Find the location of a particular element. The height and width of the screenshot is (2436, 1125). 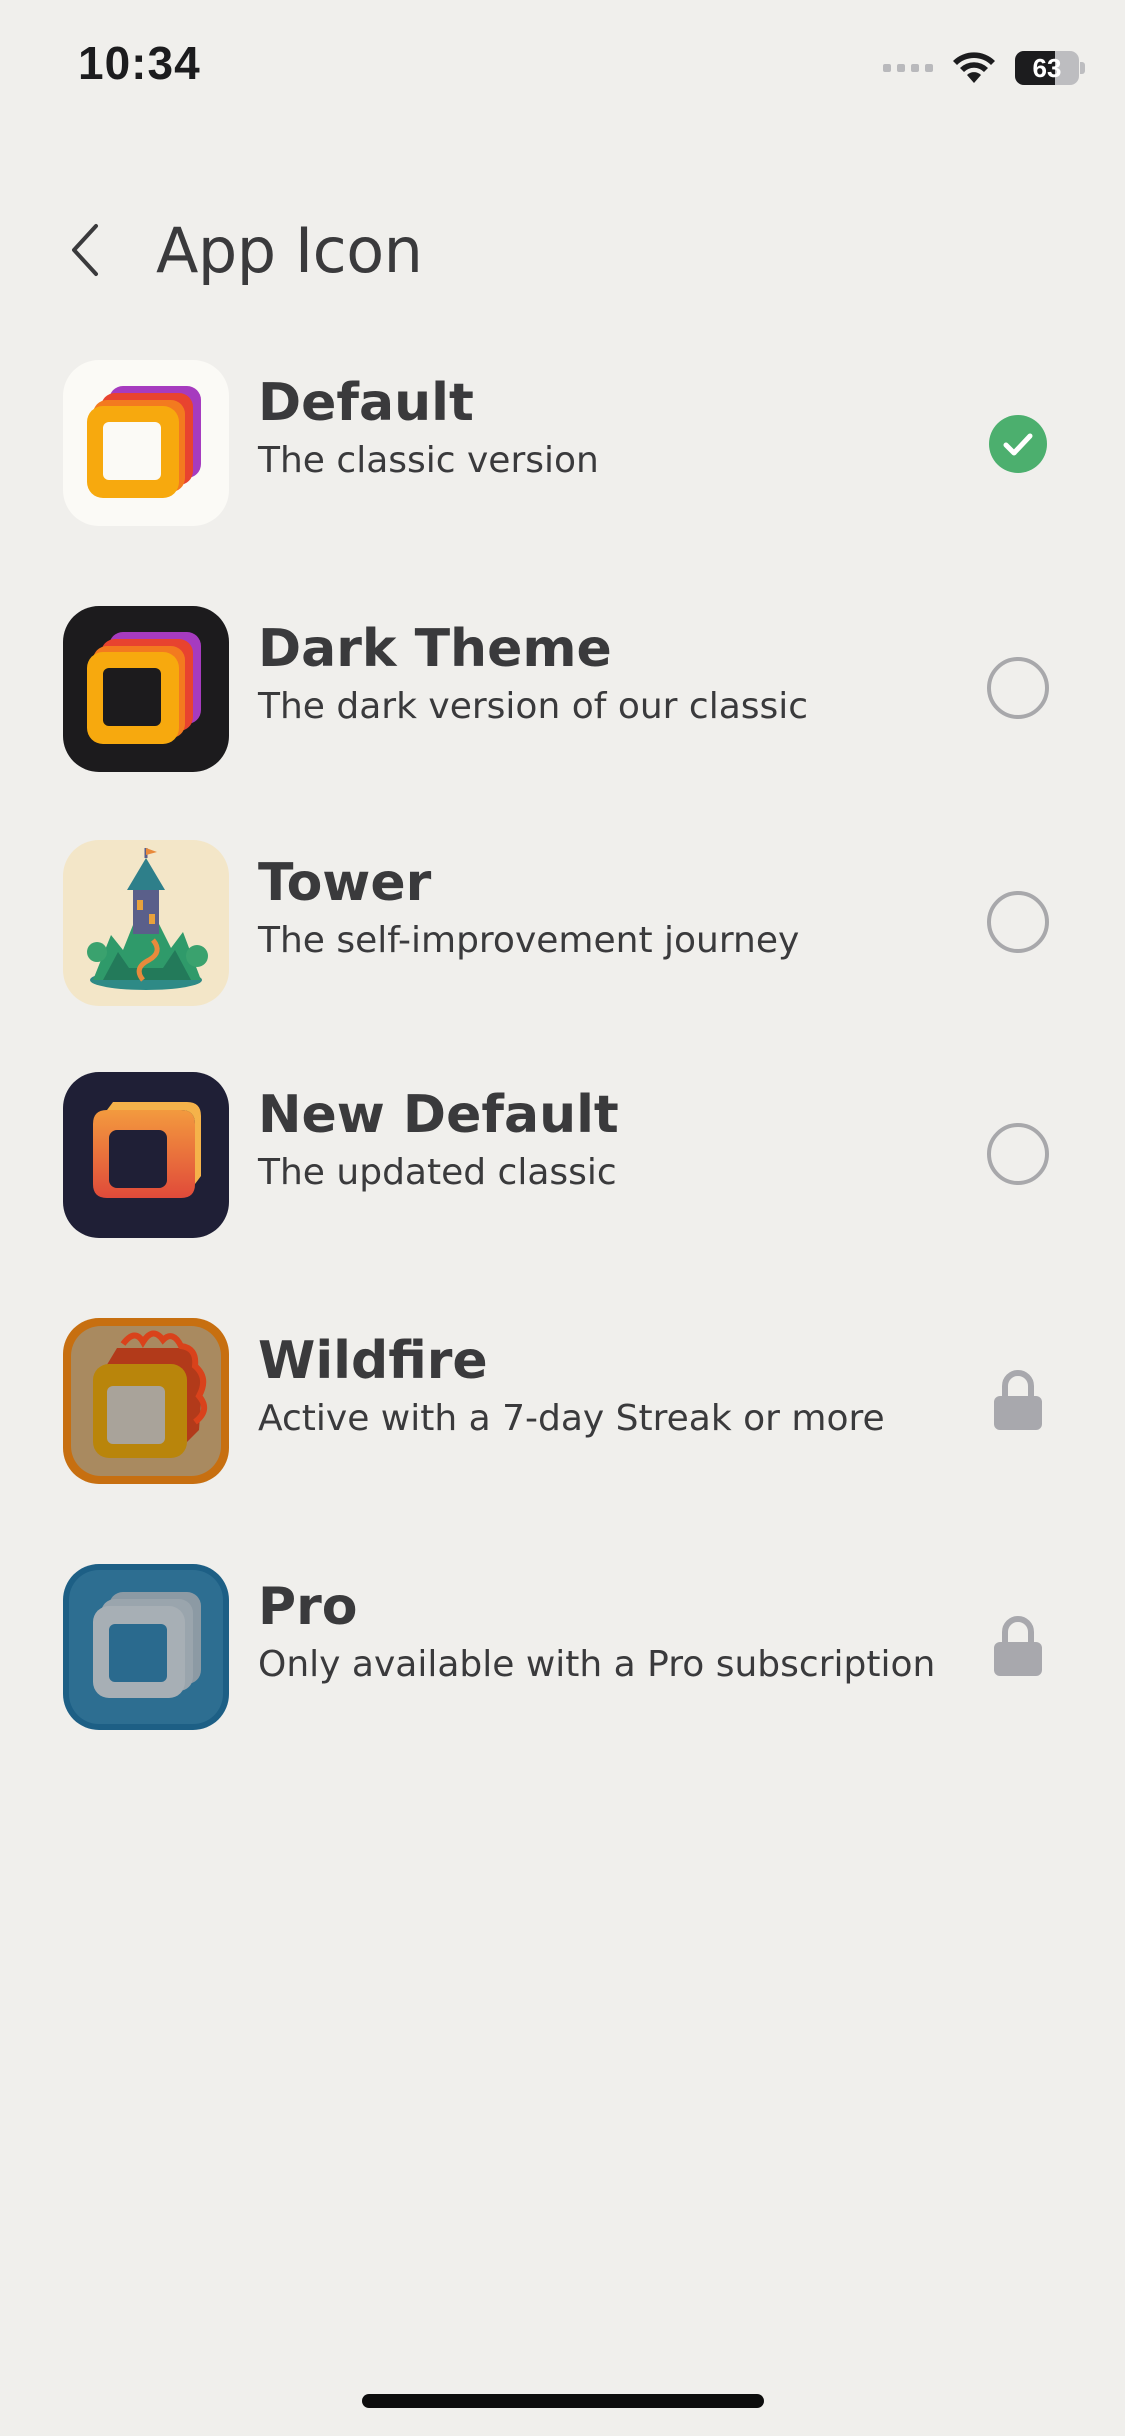

home-indicator is located at coordinates (563, 2401).